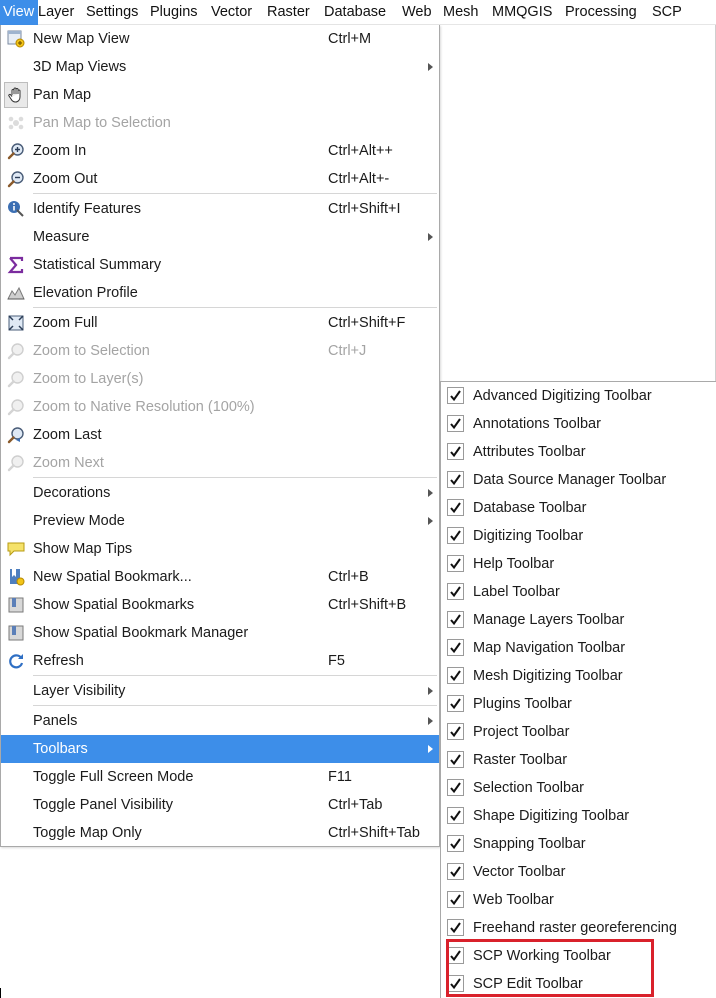 This screenshot has height=998, width=716. I want to click on menu-database: Database, so click(363, 12).